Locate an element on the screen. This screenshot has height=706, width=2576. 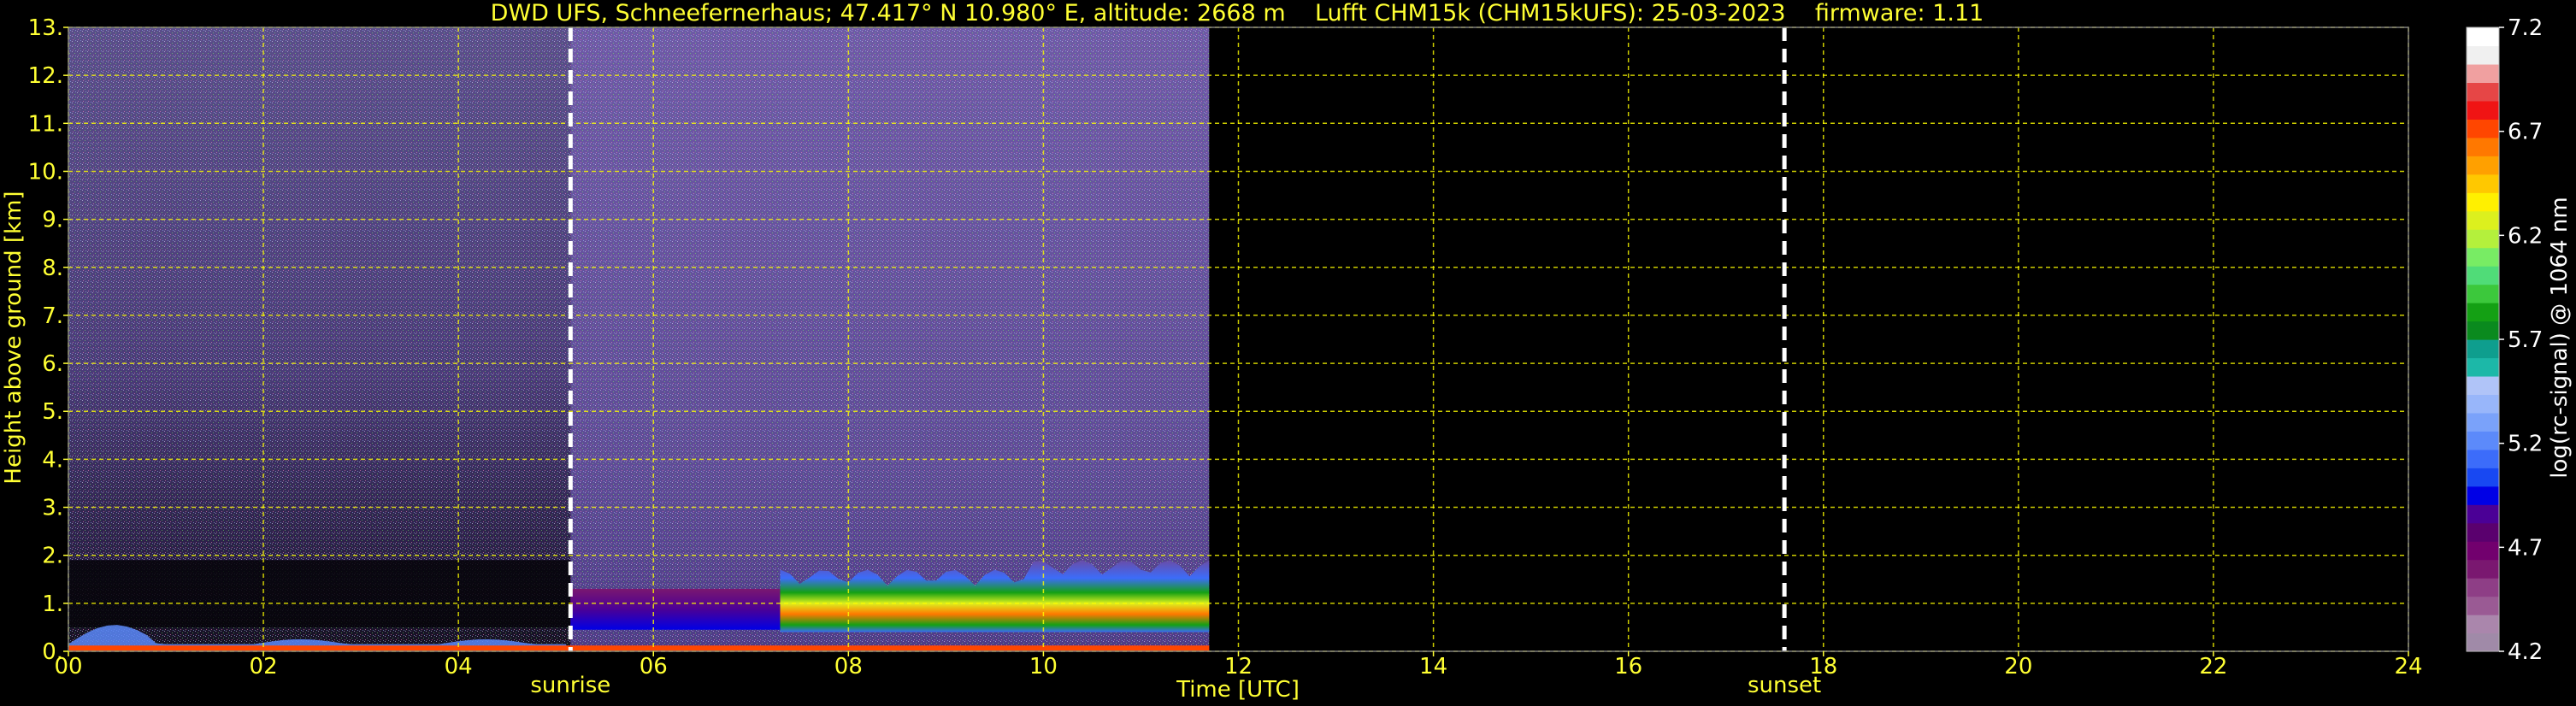
y-tick-label: 10. is located at coordinates (45, 172).